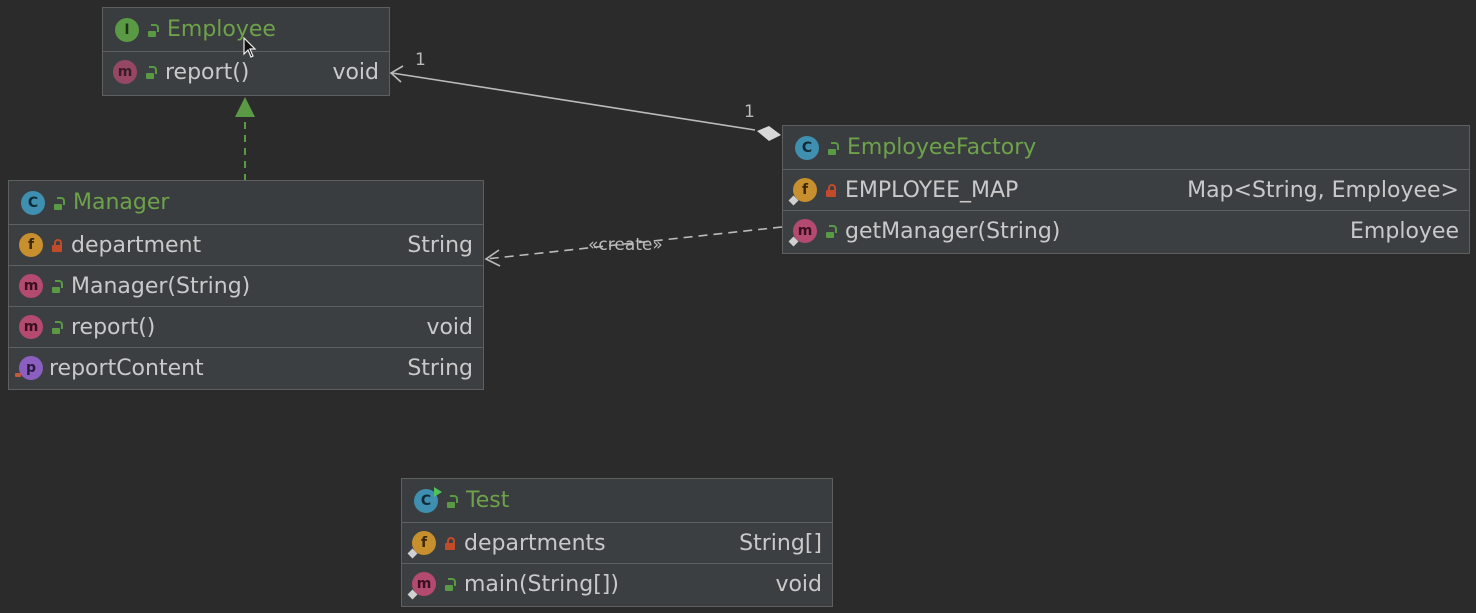  I want to click on aggregation-edge-line, so click(573, 101).